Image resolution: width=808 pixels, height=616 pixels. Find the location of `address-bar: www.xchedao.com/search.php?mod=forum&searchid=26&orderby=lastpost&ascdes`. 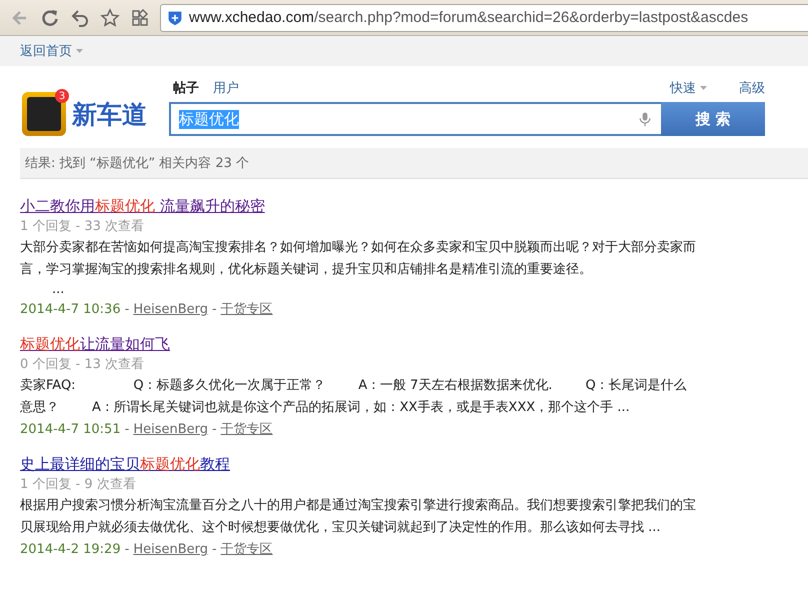

address-bar: www.xchedao.com/search.php?mod=forum&searchid=26&orderby=lastpost&ascdes is located at coordinates (484, 18).